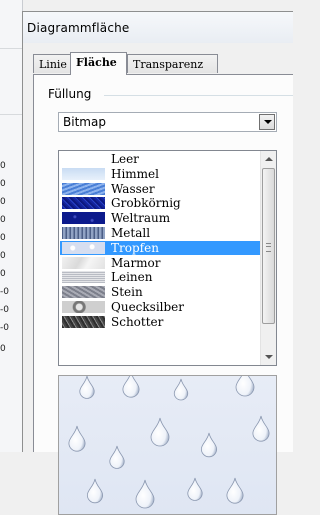 This screenshot has height=515, width=320. I want to click on group-divider, so click(198, 95).